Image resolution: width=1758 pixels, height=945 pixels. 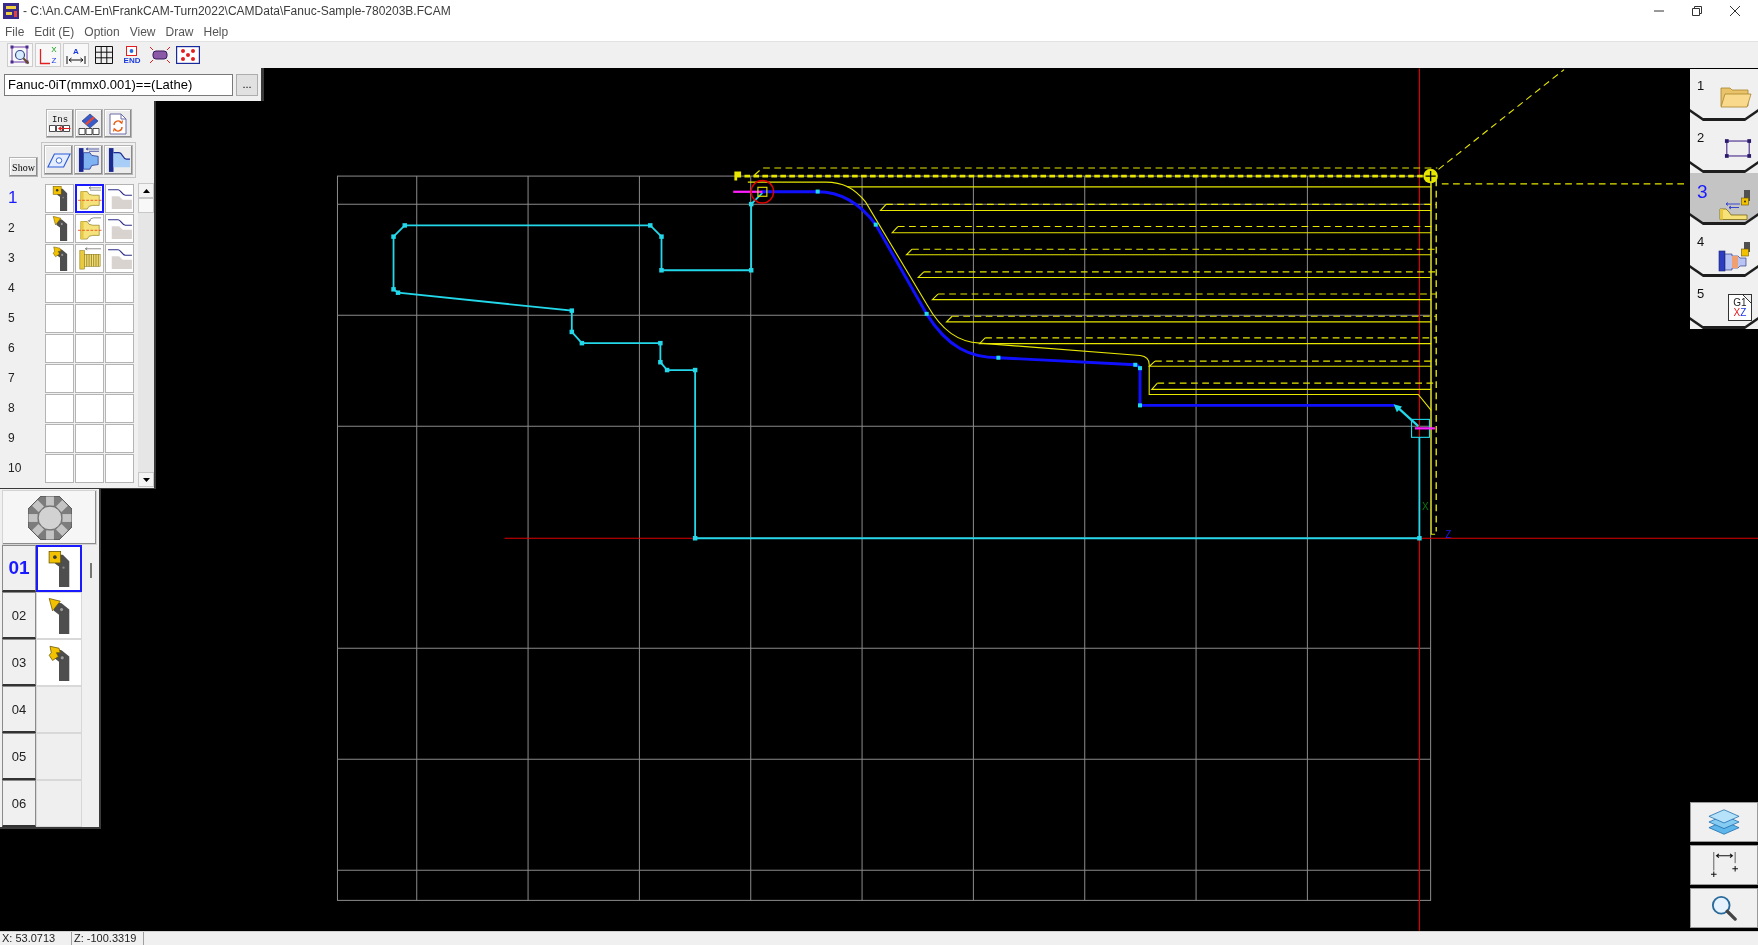 I want to click on zoom-all-button, so click(x=188, y=55).